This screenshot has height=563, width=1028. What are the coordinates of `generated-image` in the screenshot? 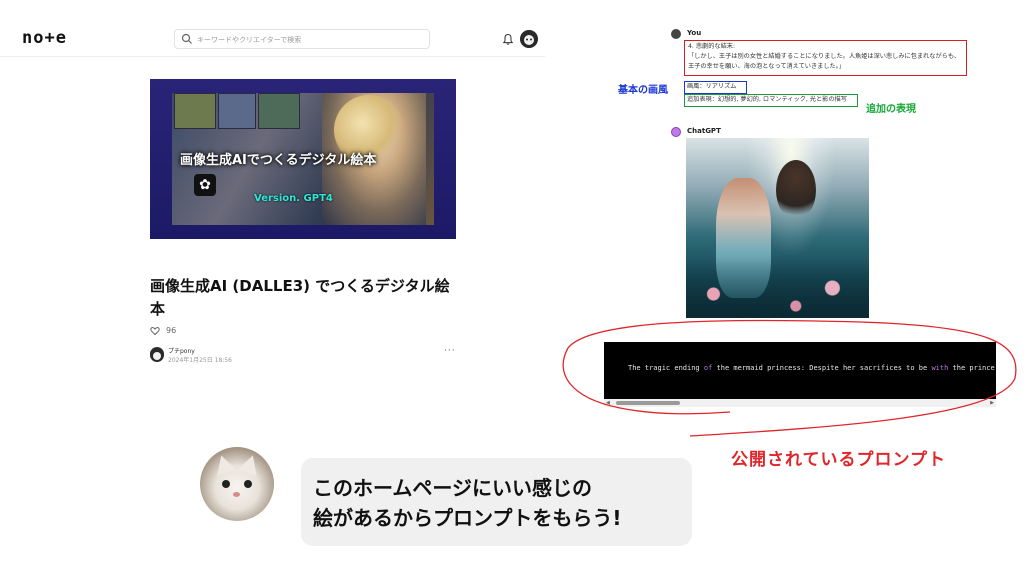 It's located at (777, 228).